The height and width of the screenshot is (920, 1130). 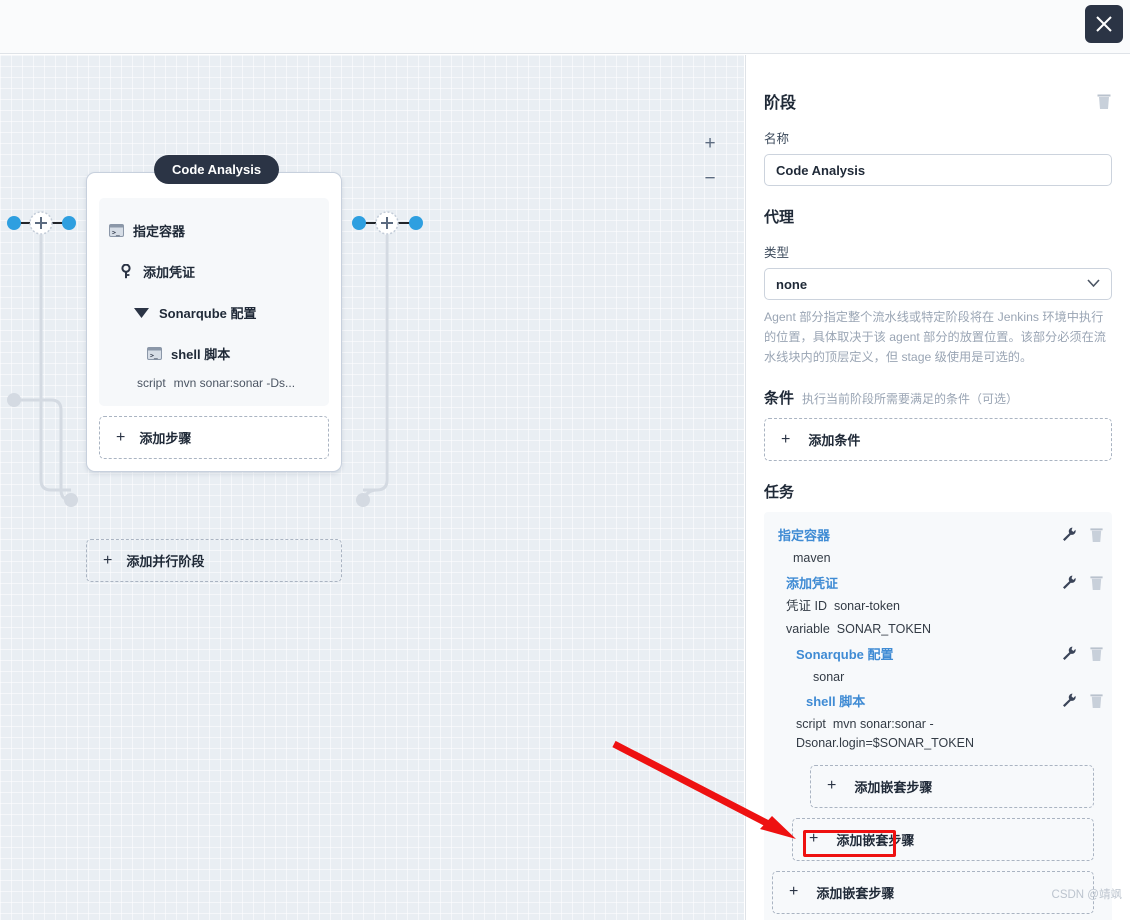 I want to click on card-add-step-label: 添加步骤, so click(x=165, y=438).